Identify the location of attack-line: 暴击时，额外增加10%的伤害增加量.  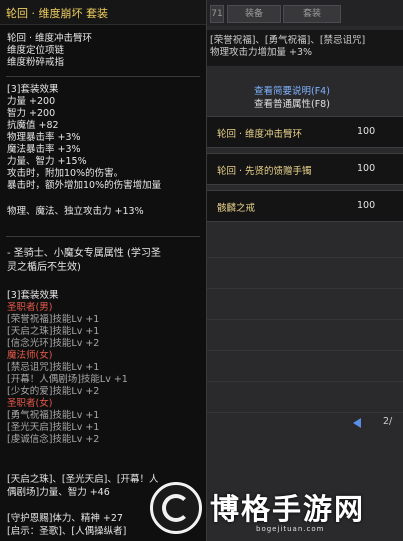
(84, 185).